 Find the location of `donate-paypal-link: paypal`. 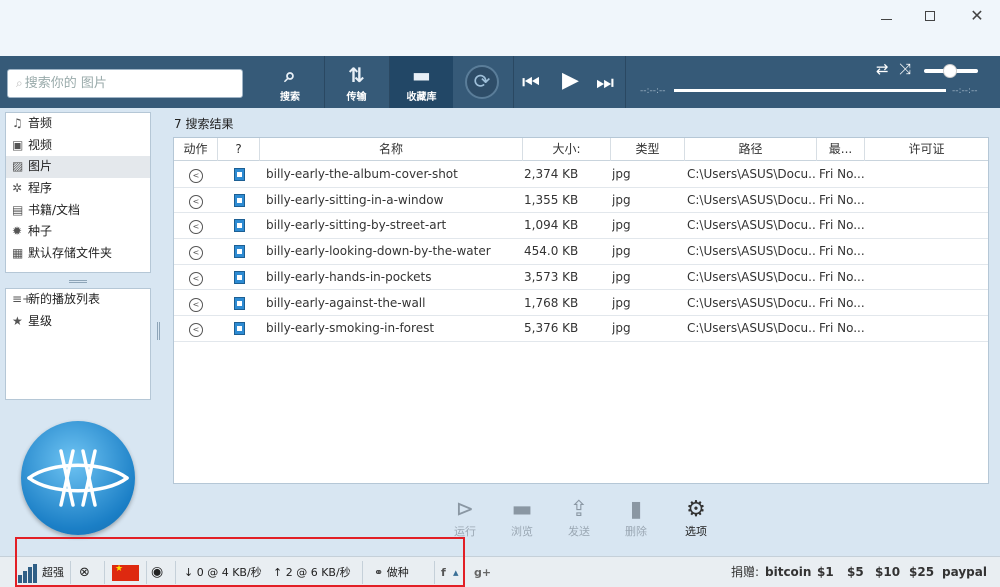

donate-paypal-link: paypal is located at coordinates (964, 572).